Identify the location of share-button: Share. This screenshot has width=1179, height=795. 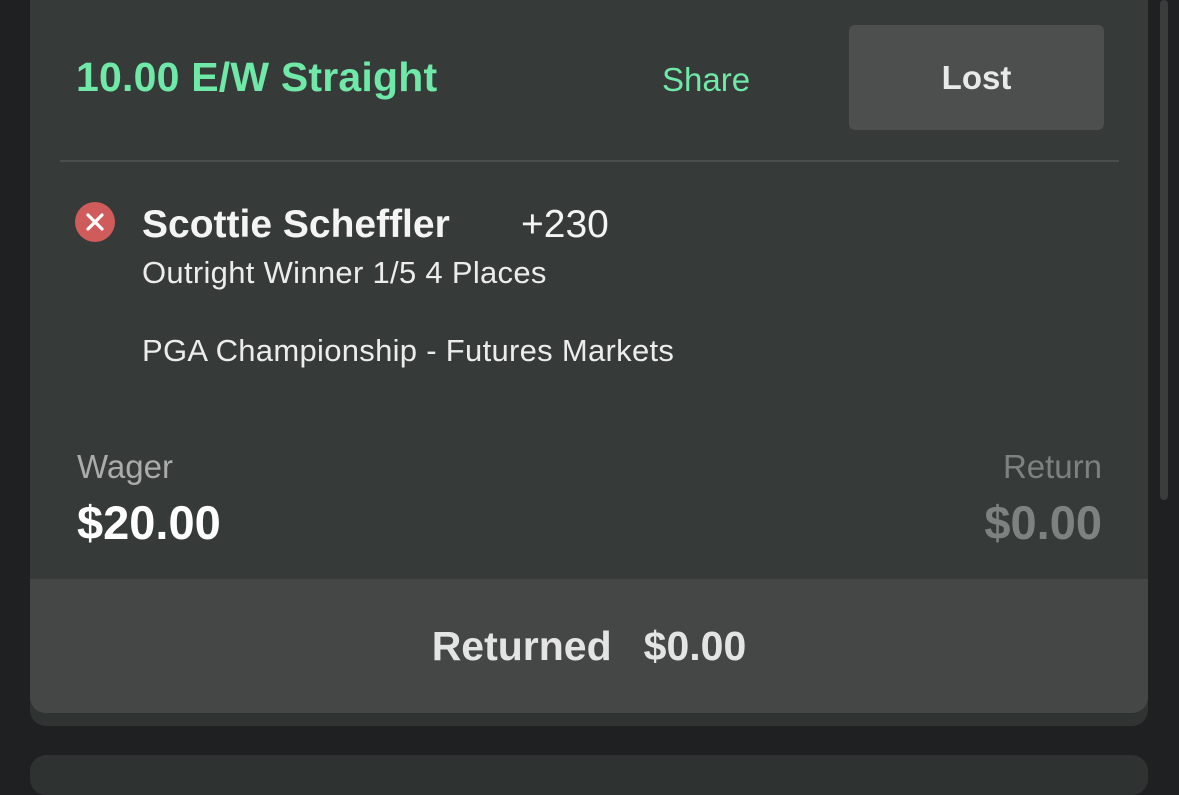
(706, 80).